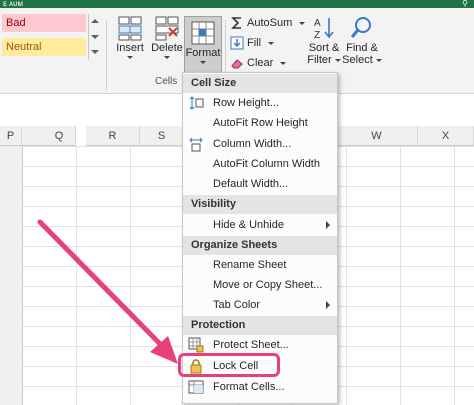  Describe the element at coordinates (260, 83) in the screenshot. I see `menu-header-cell-size: Cell Size` at that location.